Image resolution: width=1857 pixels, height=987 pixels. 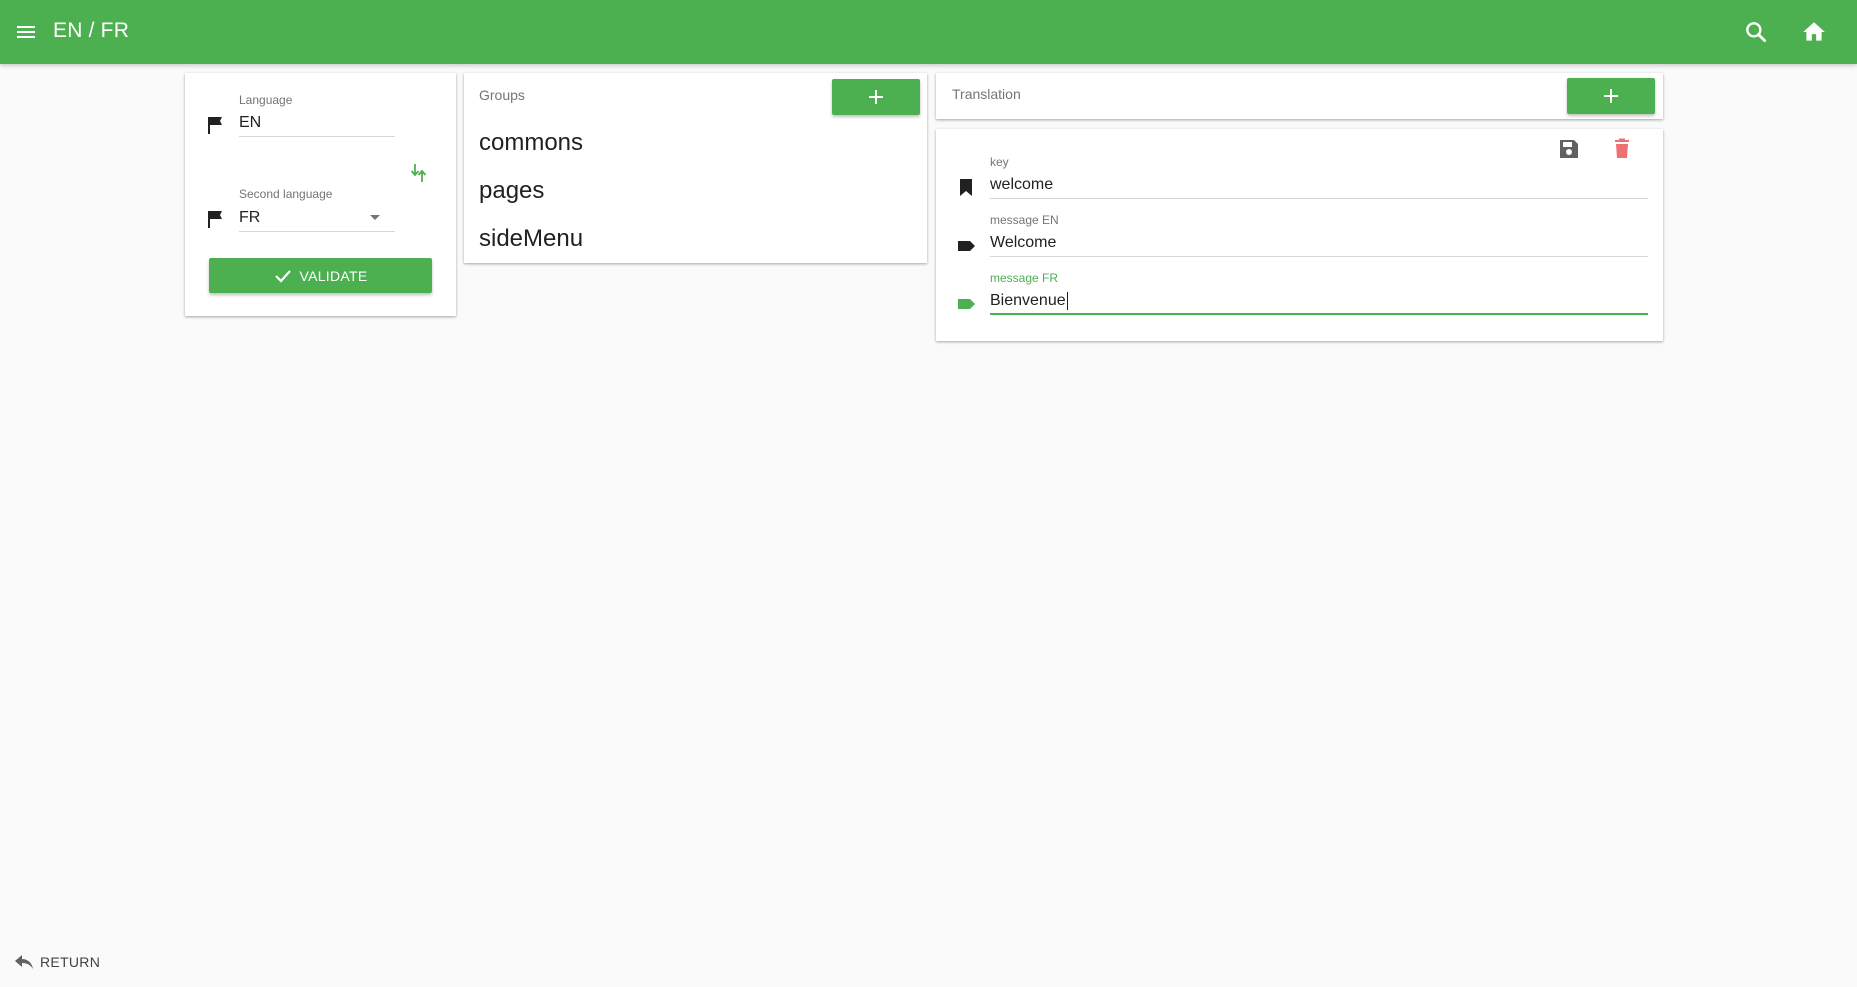 I want to click on menu-icon, so click(x=26, y=32).